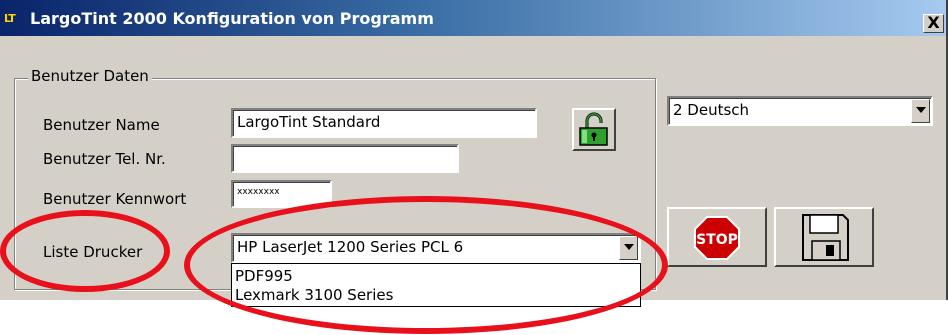  Describe the element at coordinates (800, 111) in the screenshot. I see `language-select: 2 Deutsch` at that location.